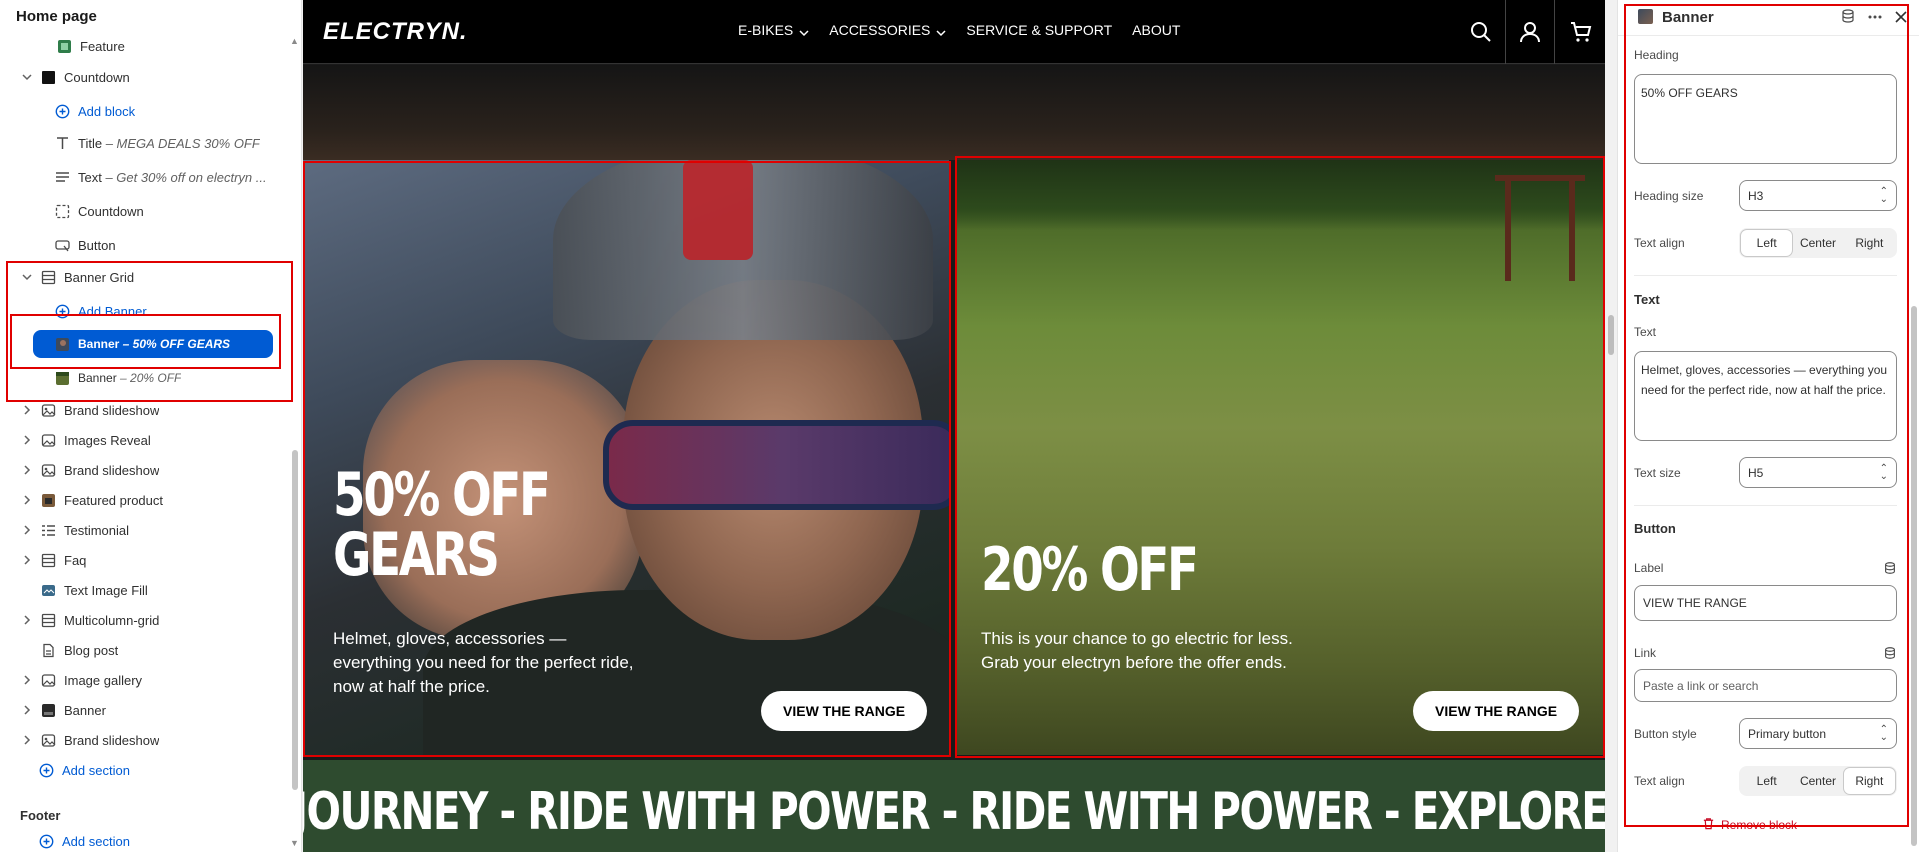 The image size is (1919, 852). Describe the element at coordinates (85, 710) in the screenshot. I see `sidebar-item-label: Banner` at that location.